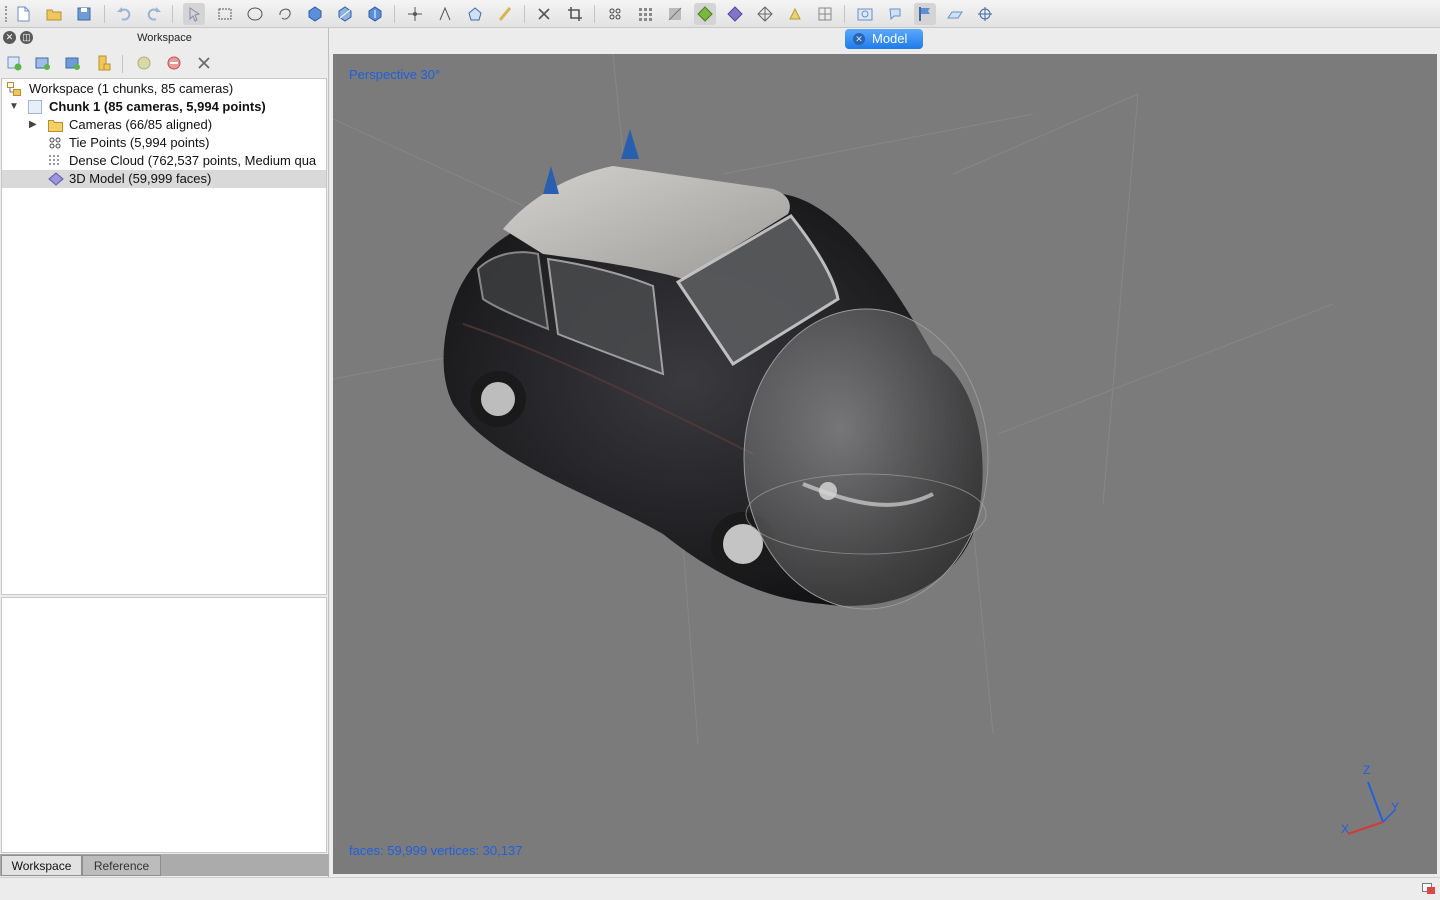 This screenshot has width=1440, height=900. What do you see at coordinates (164, 725) in the screenshot?
I see `properties-pane` at bounding box center [164, 725].